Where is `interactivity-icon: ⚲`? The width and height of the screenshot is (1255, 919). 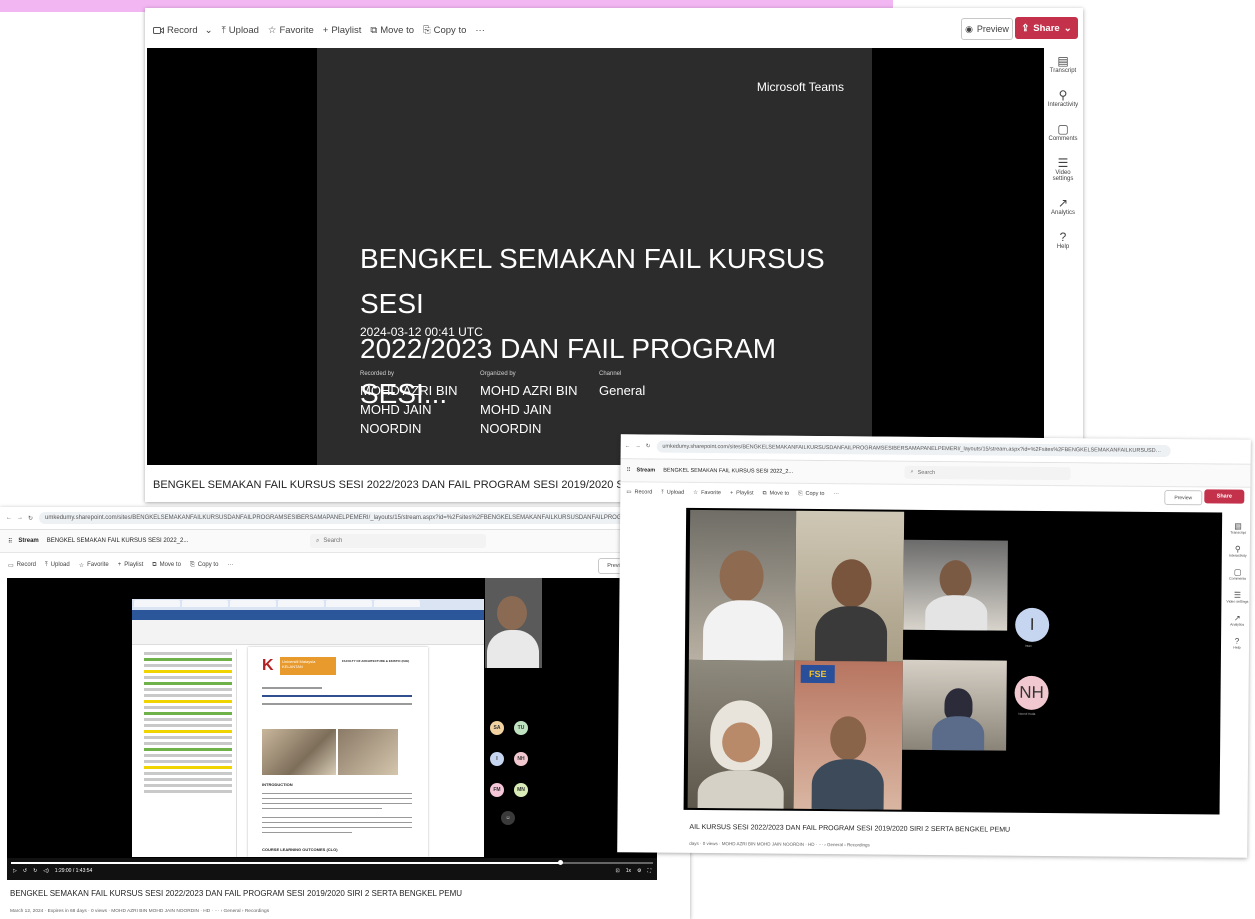 interactivity-icon: ⚲ is located at coordinates (1237, 549).